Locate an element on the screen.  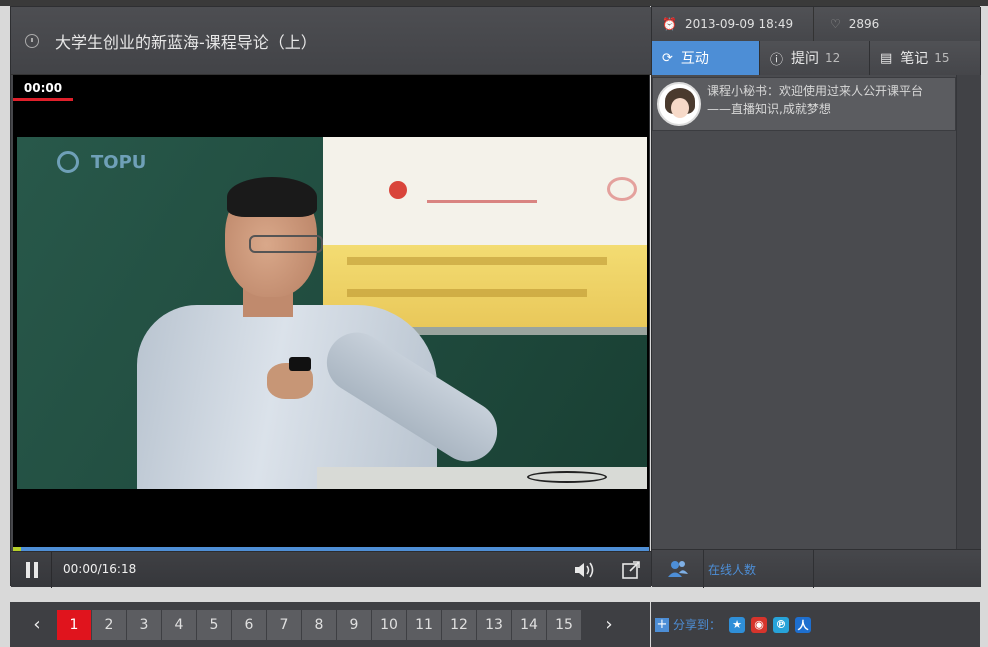
meta-row: ⏰ 2013-09-09 18:49 ♡ 2896 is located at coordinates (816, 24).